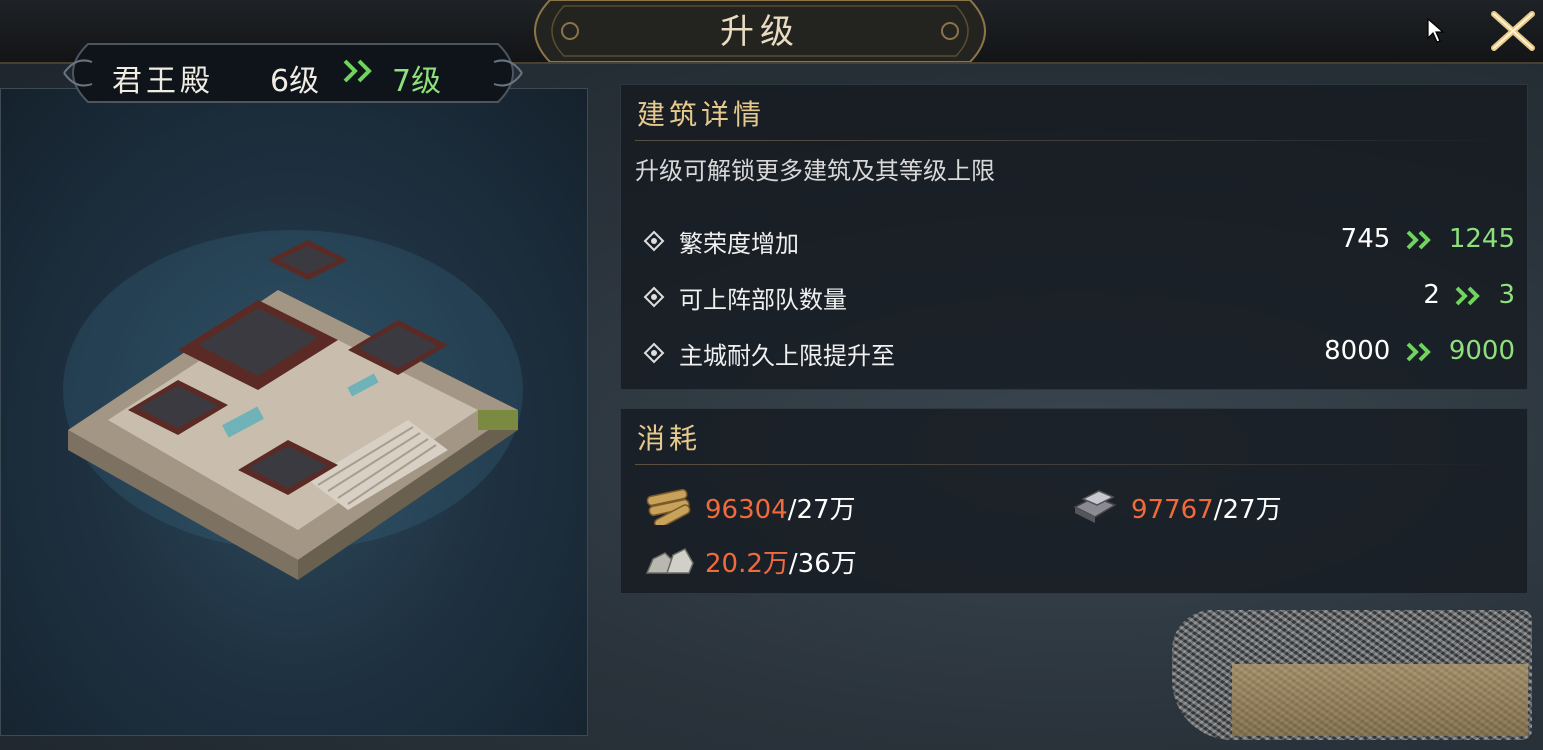 The image size is (1543, 750). I want to click on stat-new-value: 3, so click(1506, 295).